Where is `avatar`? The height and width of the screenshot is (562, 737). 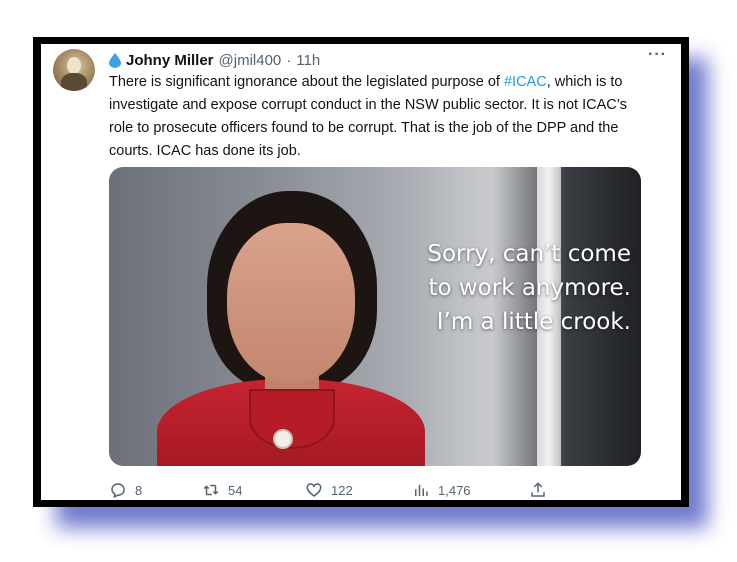
avatar is located at coordinates (74, 70).